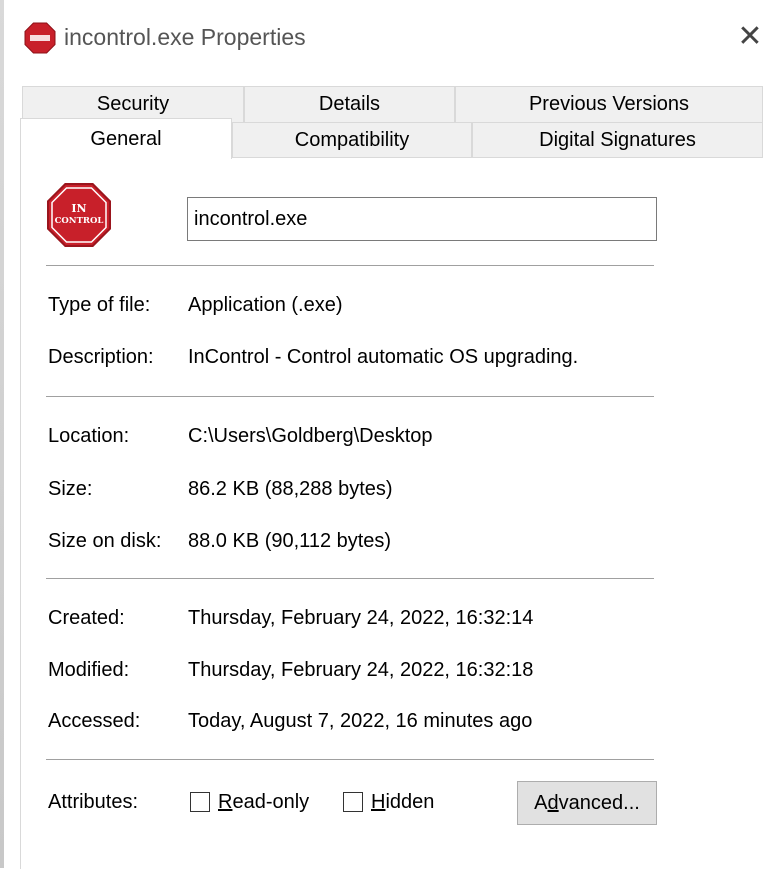  I want to click on accessed-value: Today, August 7, 2022, 16 minutes ago, so click(360, 721).